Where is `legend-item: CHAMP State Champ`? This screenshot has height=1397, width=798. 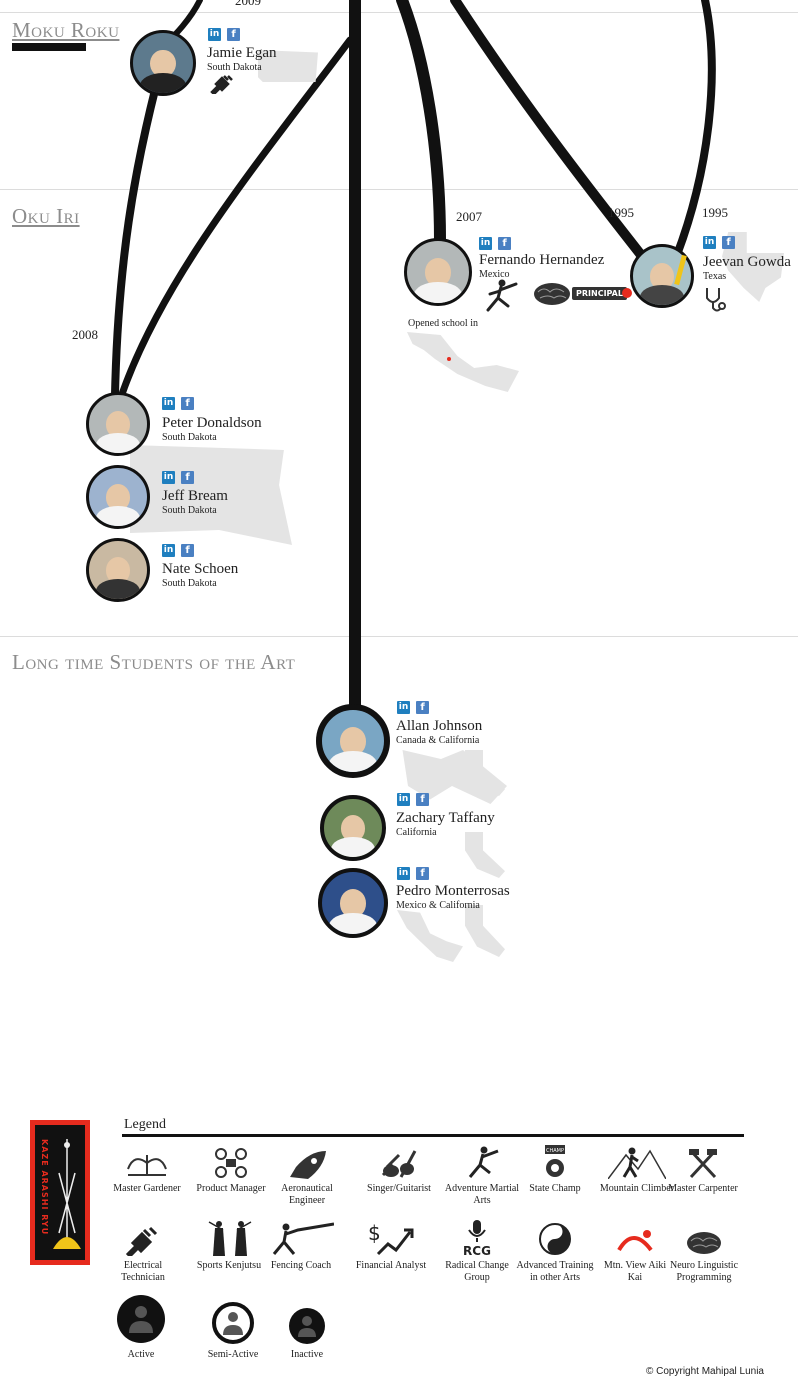 legend-item: CHAMP State Champ is located at coordinates (555, 1170).